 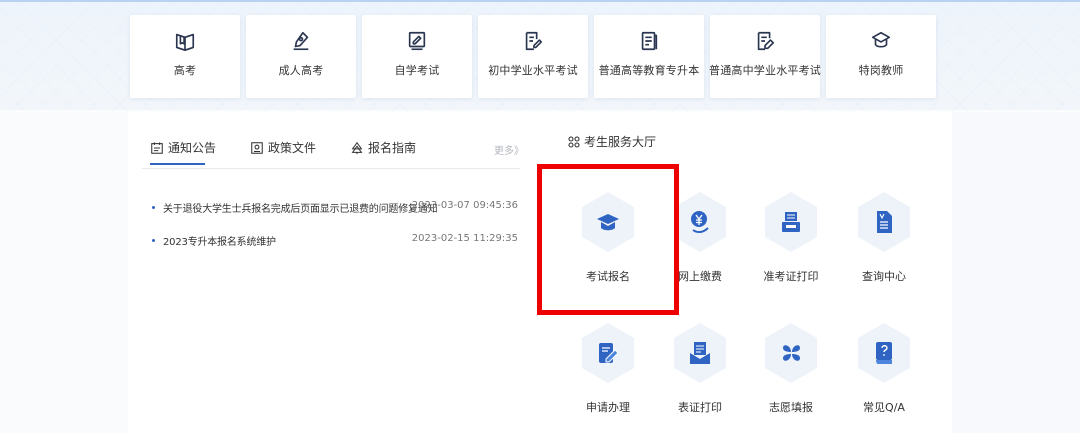 I want to click on service-admission-print: 准考证打印, so click(x=791, y=238).